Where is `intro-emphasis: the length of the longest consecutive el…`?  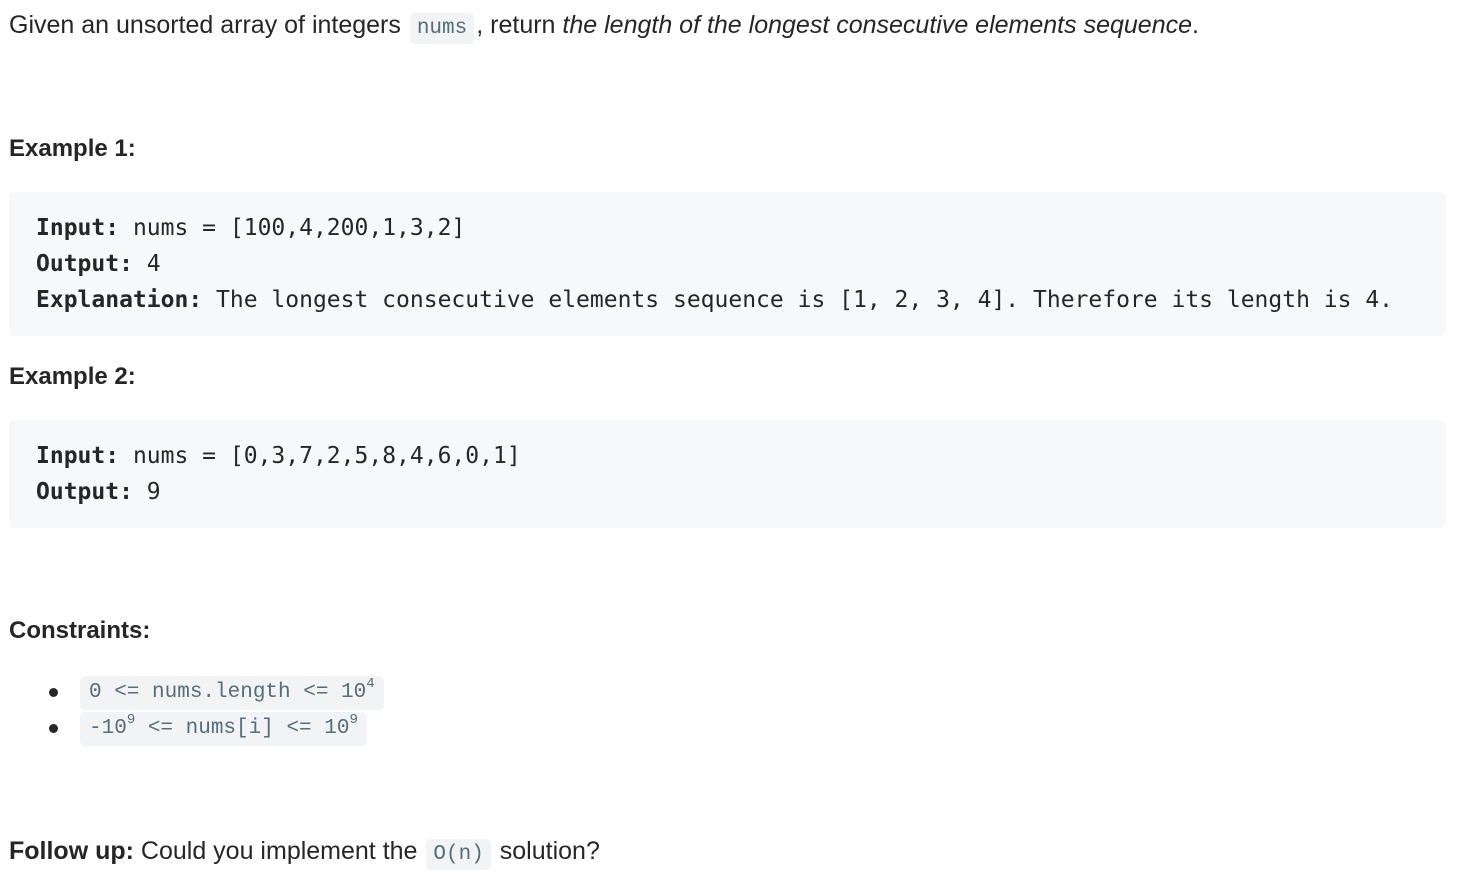
intro-emphasis: the length of the longest consecutive el… is located at coordinates (877, 25).